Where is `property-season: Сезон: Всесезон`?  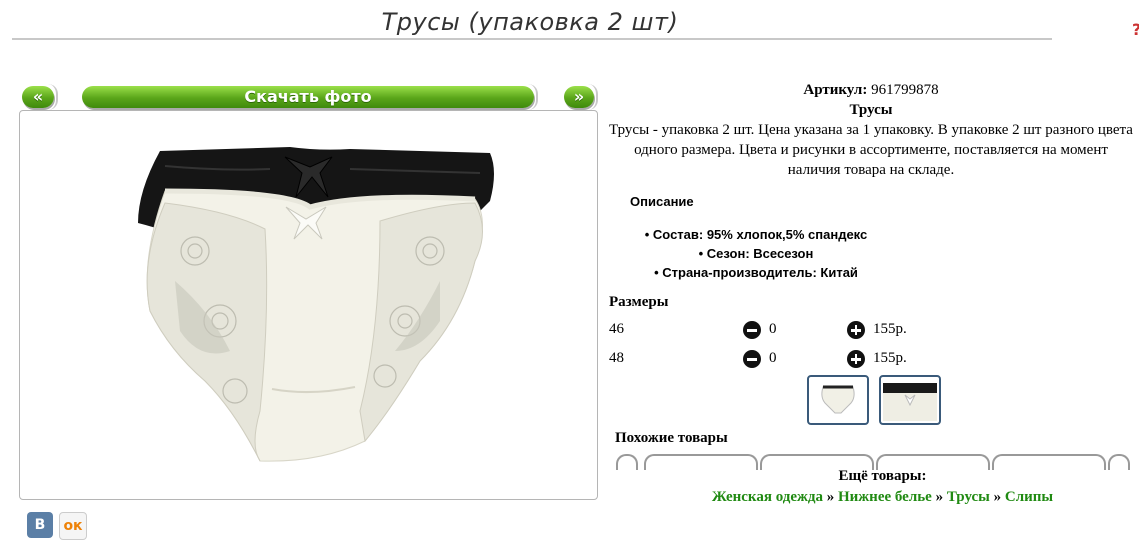 property-season: Сезон: Всесезон is located at coordinates (756, 253).